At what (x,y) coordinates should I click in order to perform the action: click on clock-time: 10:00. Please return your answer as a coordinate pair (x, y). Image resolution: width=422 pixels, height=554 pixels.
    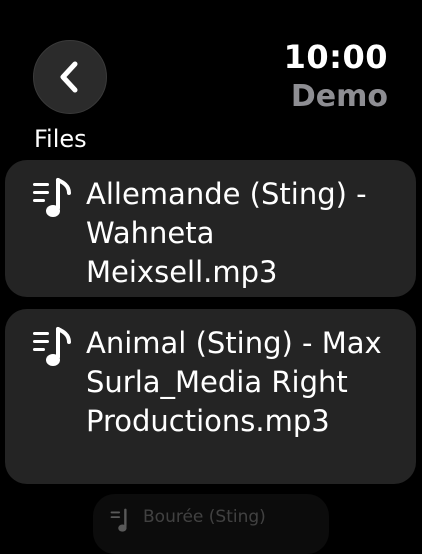
    Looking at the image, I should click on (335, 57).